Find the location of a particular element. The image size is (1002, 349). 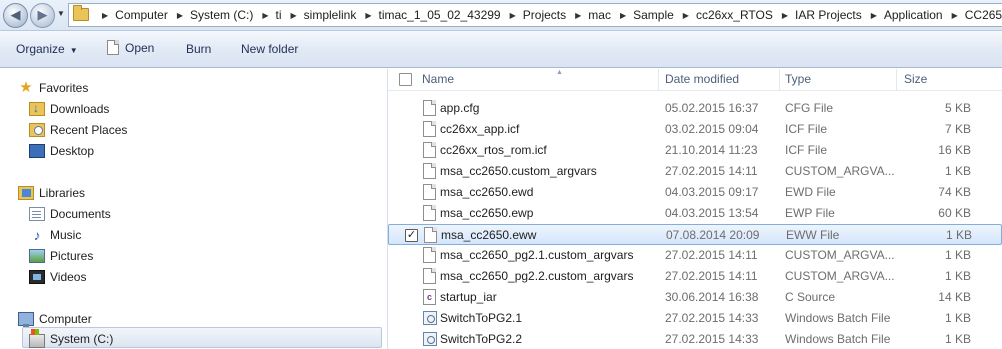

breadcrumb-item: mac is located at coordinates (599, 15).